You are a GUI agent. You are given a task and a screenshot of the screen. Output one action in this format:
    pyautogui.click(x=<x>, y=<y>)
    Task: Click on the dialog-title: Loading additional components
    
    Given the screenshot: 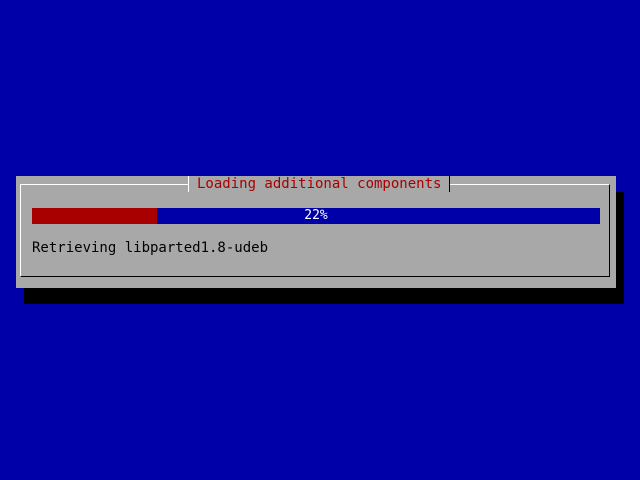 What is the action you would take?
    pyautogui.click(x=319, y=184)
    